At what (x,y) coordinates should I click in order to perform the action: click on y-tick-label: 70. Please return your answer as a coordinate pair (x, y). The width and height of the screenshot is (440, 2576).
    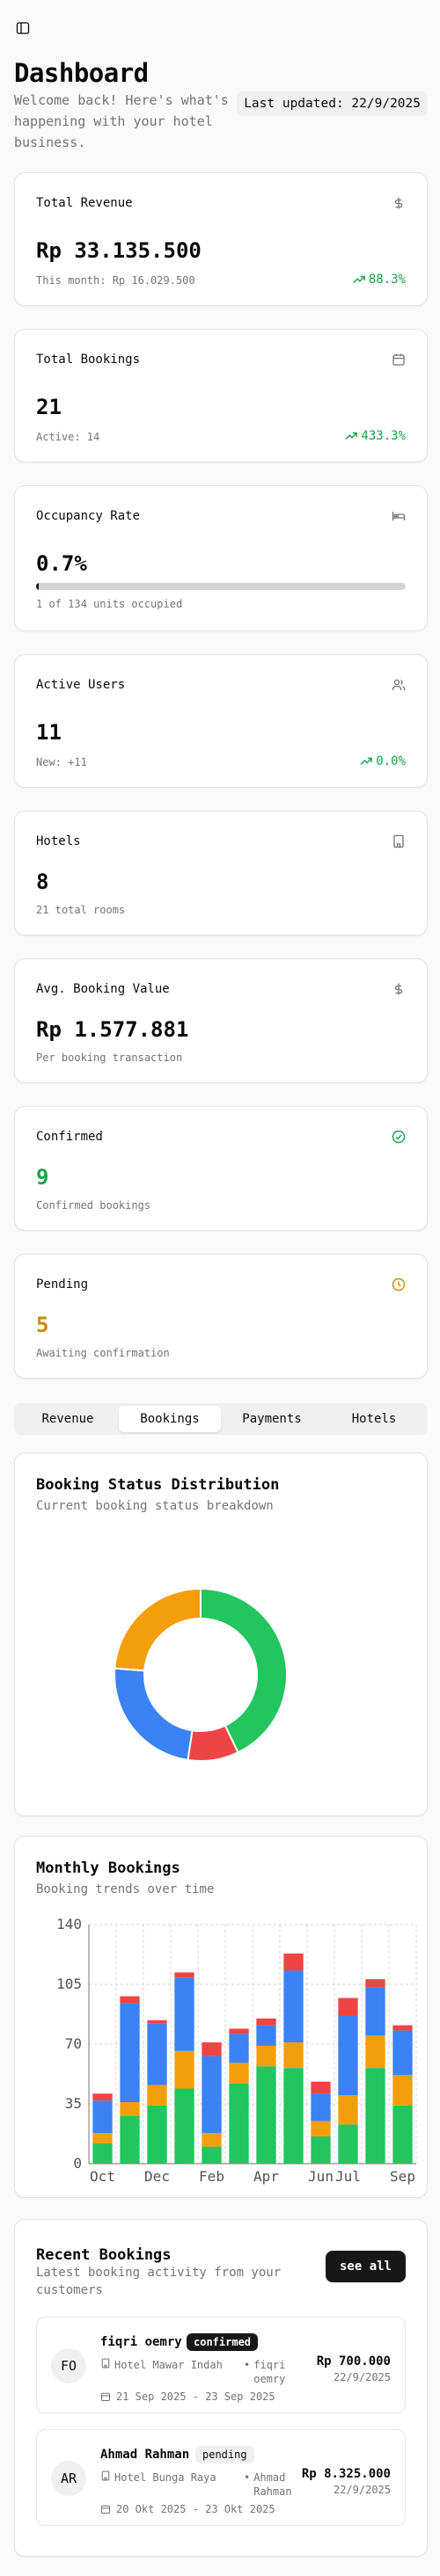
    Looking at the image, I should click on (74, 2043).